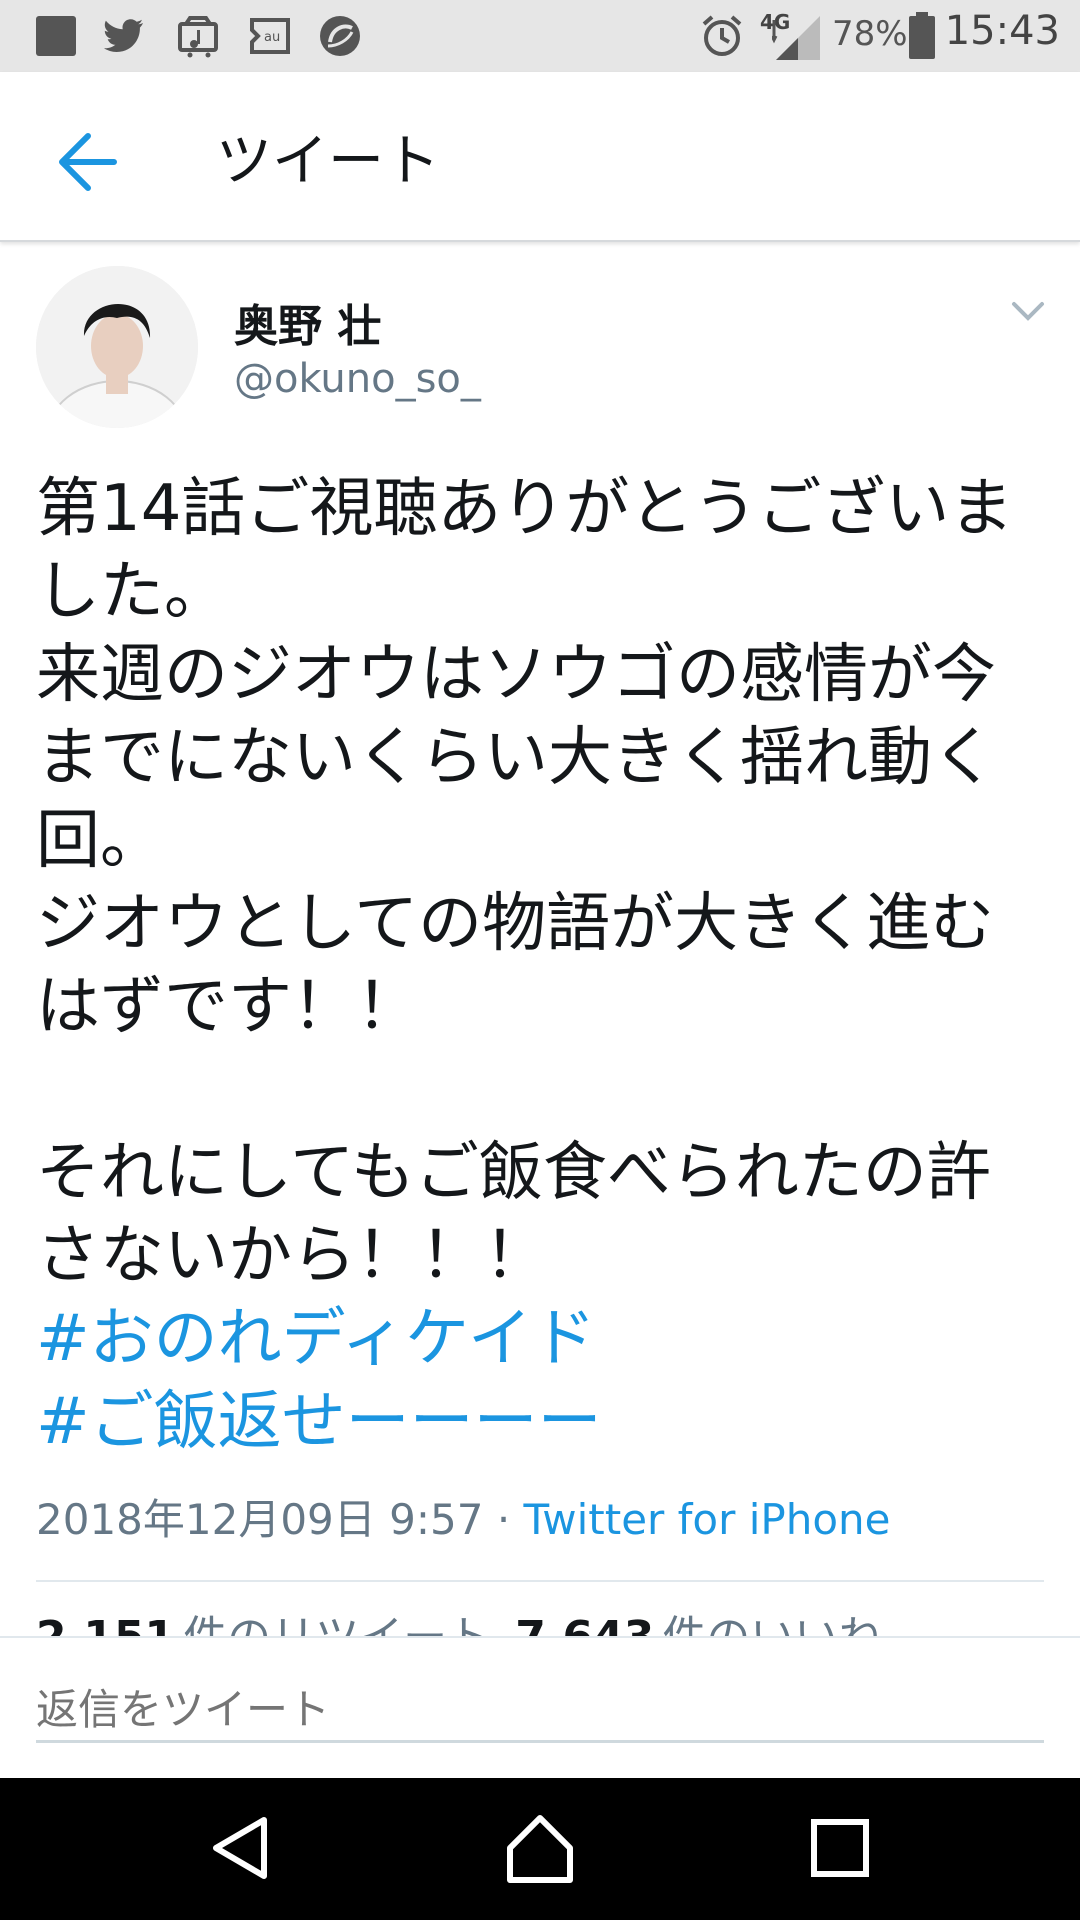  What do you see at coordinates (707, 1519) in the screenshot?
I see `tweet-source-link: Twitter for iPhone` at bounding box center [707, 1519].